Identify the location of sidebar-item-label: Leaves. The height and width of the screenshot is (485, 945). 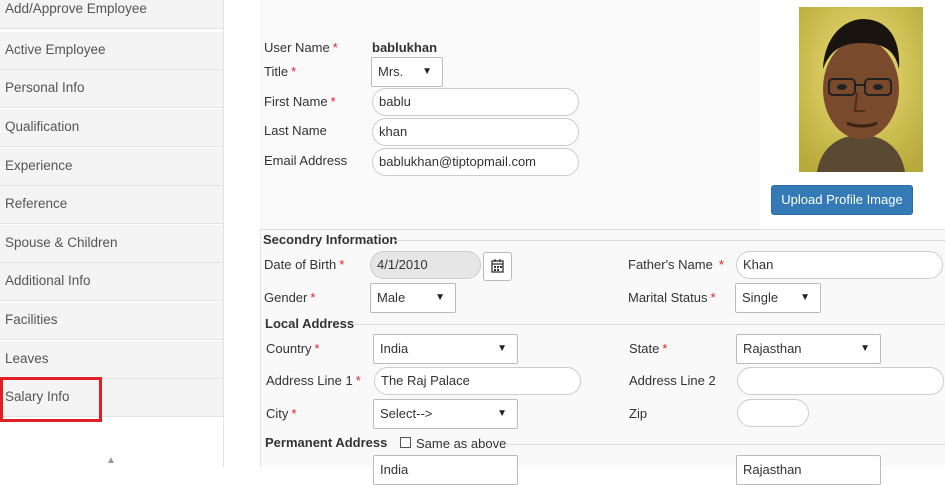
(27, 358).